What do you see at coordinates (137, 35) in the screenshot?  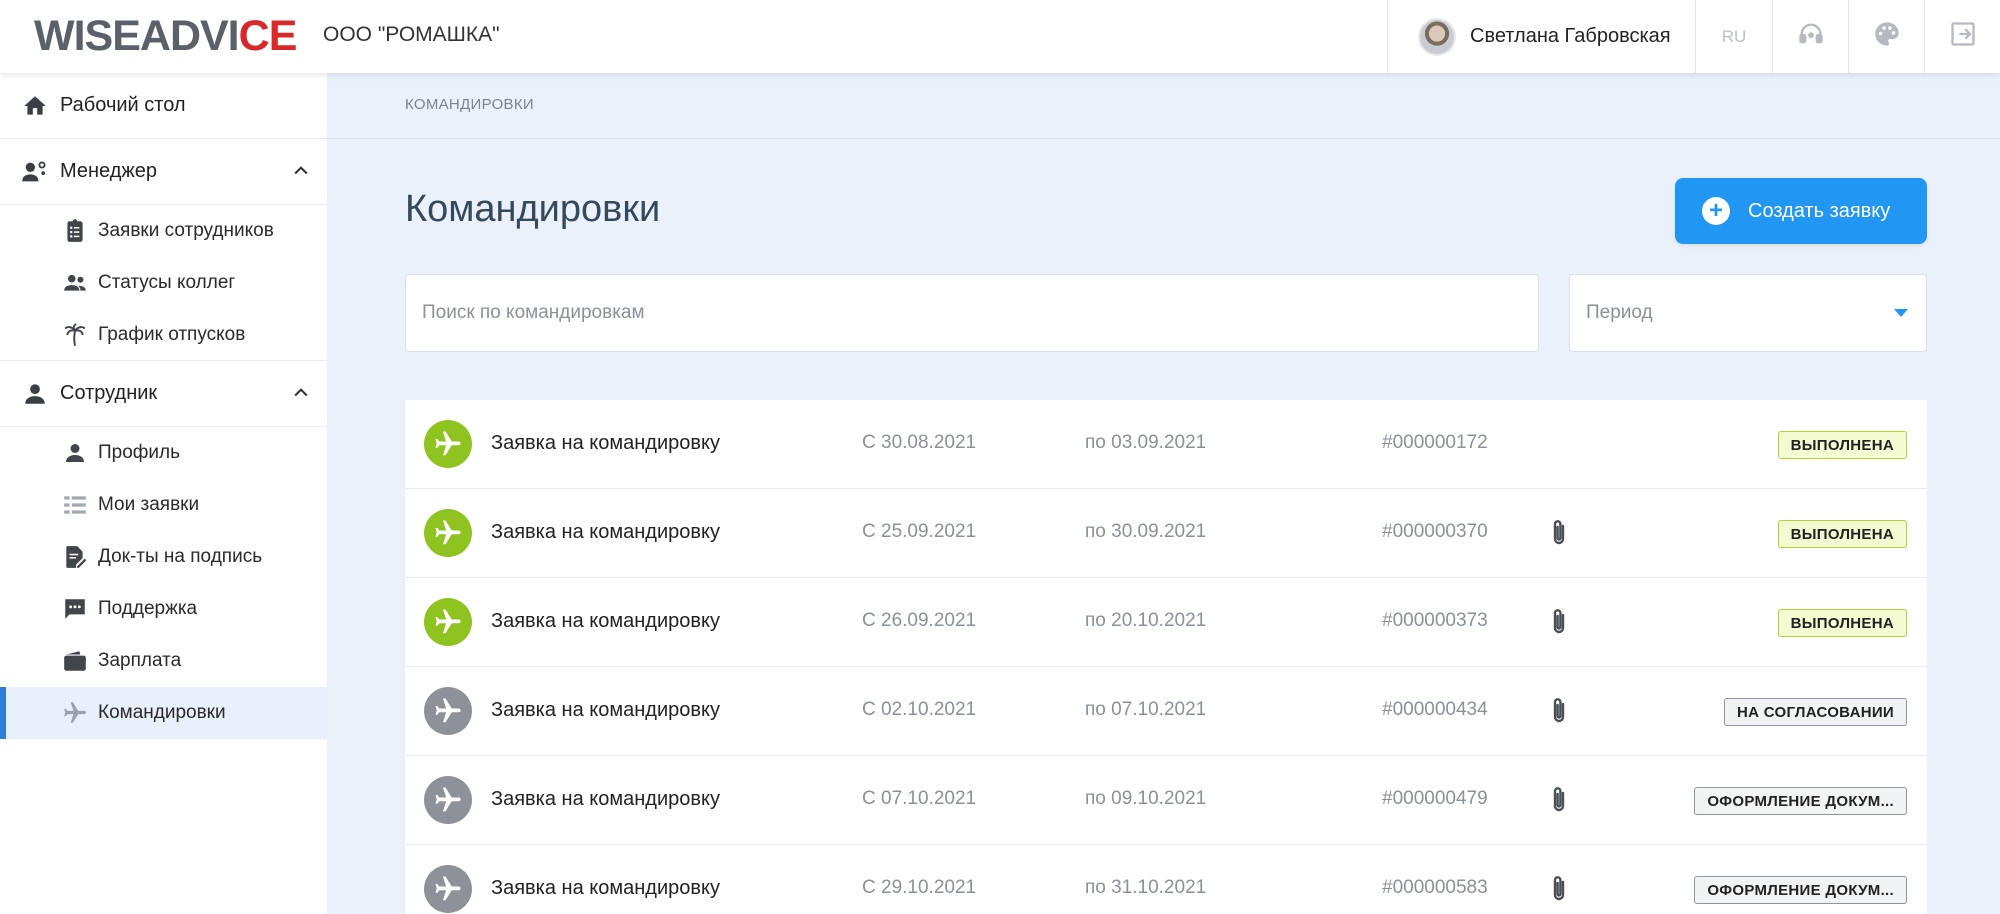 I see `logo-text-grey: WISEADVI` at bounding box center [137, 35].